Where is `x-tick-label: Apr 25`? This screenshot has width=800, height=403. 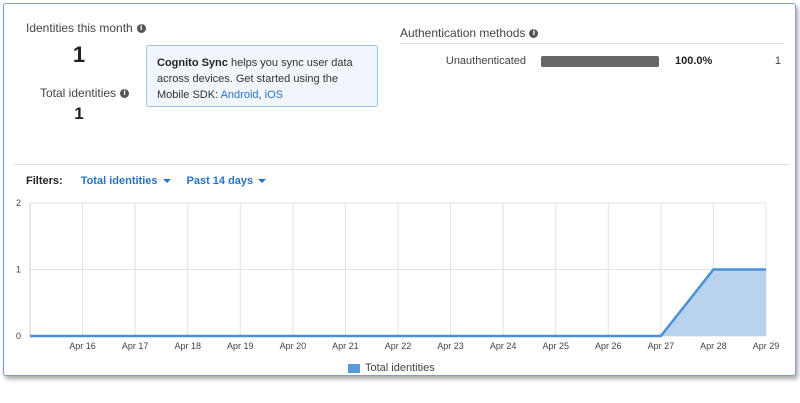 x-tick-label: Apr 25 is located at coordinates (555, 346).